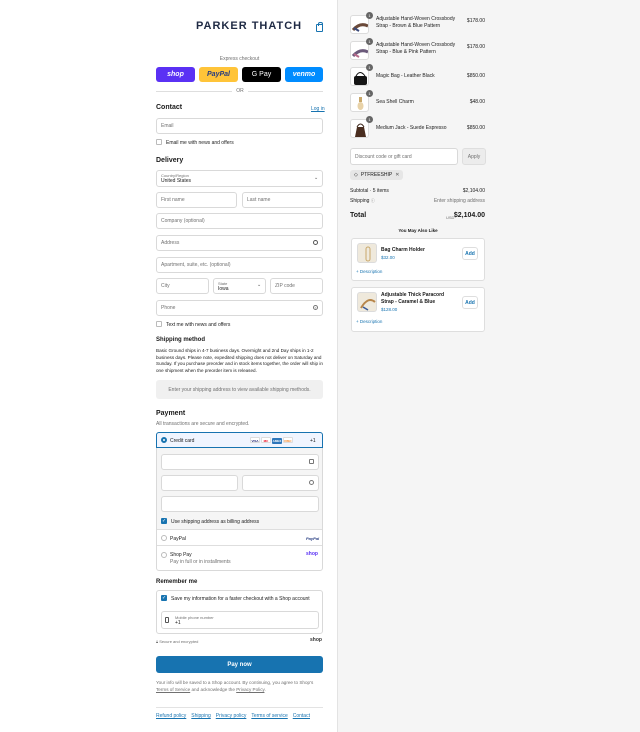  What do you see at coordinates (239, 59) in the screenshot?
I see `express-checkout-label: Express checkout` at bounding box center [239, 59].